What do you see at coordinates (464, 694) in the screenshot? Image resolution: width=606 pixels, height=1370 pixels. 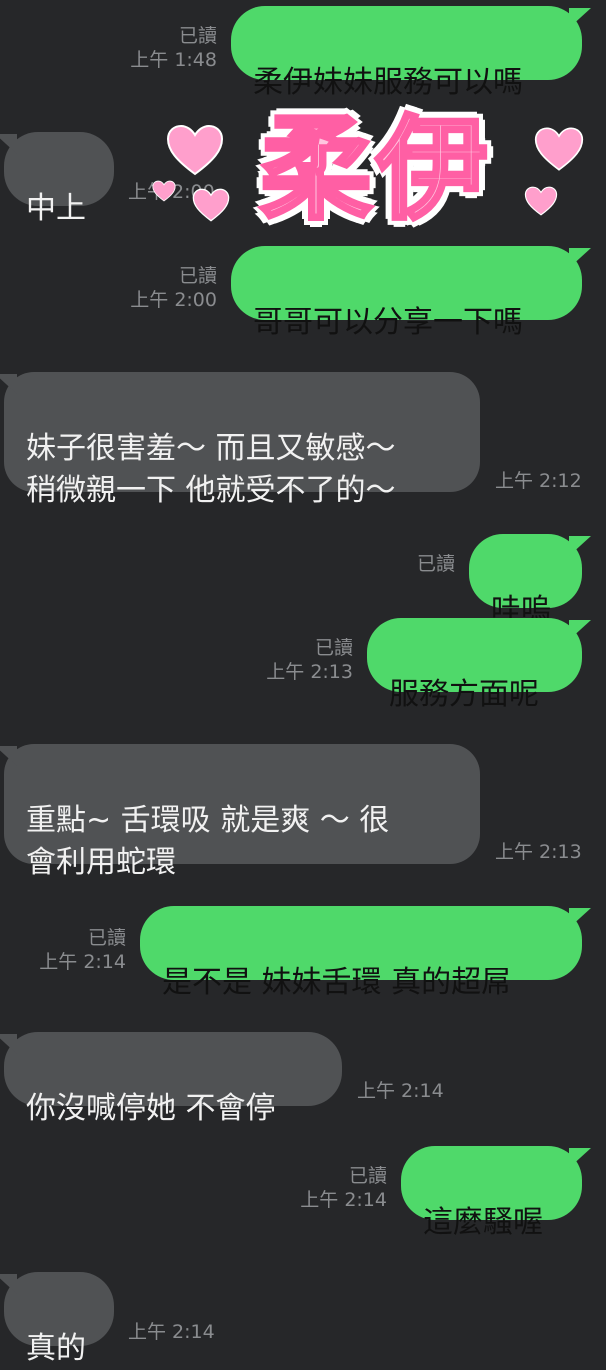 I see `message-text: 服務方面呢` at bounding box center [464, 694].